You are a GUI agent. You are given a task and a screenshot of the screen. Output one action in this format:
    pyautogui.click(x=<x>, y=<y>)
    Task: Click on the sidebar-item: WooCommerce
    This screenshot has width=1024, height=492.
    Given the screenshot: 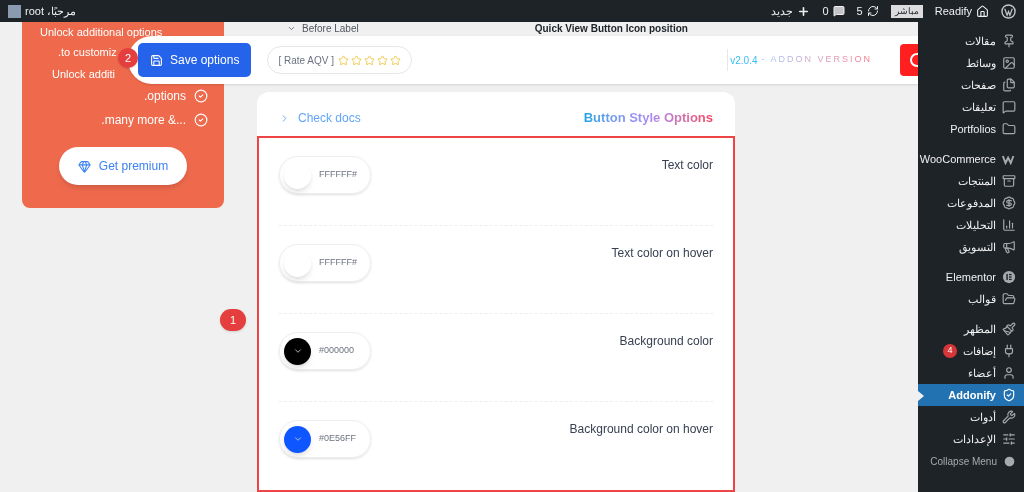 What is the action you would take?
    pyautogui.click(x=971, y=159)
    